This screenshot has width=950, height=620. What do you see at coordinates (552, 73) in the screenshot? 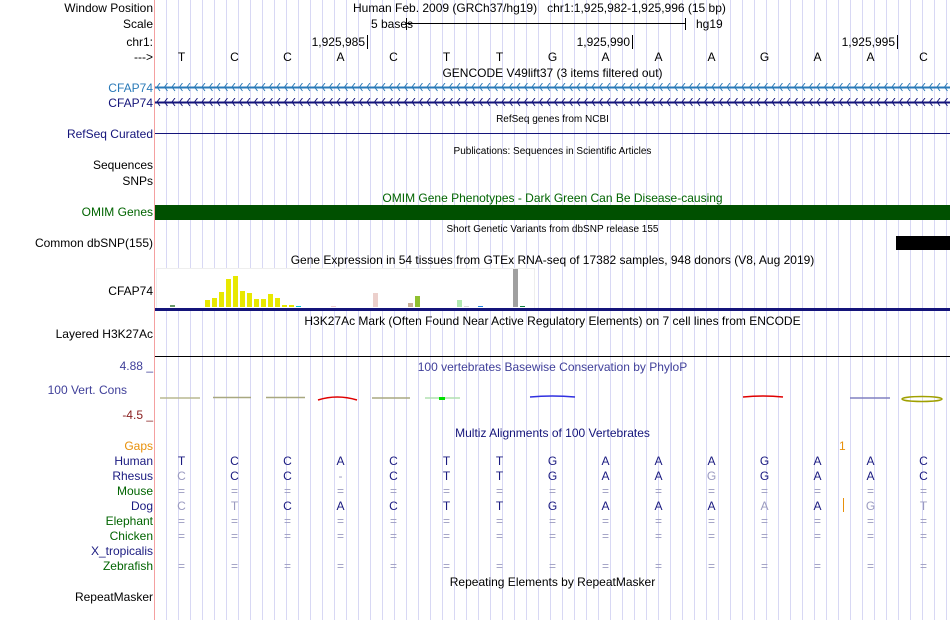
I see `gencode-track-title: GENCODE V49lift37 (3 items filtered out)` at bounding box center [552, 73].